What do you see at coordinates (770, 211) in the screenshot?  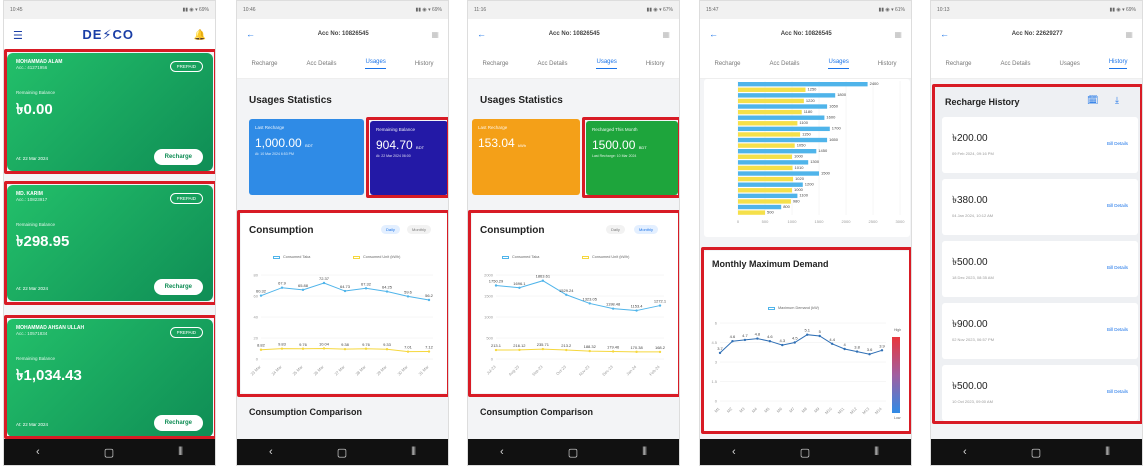 I see `bar-value-label: 500` at bounding box center [770, 211].